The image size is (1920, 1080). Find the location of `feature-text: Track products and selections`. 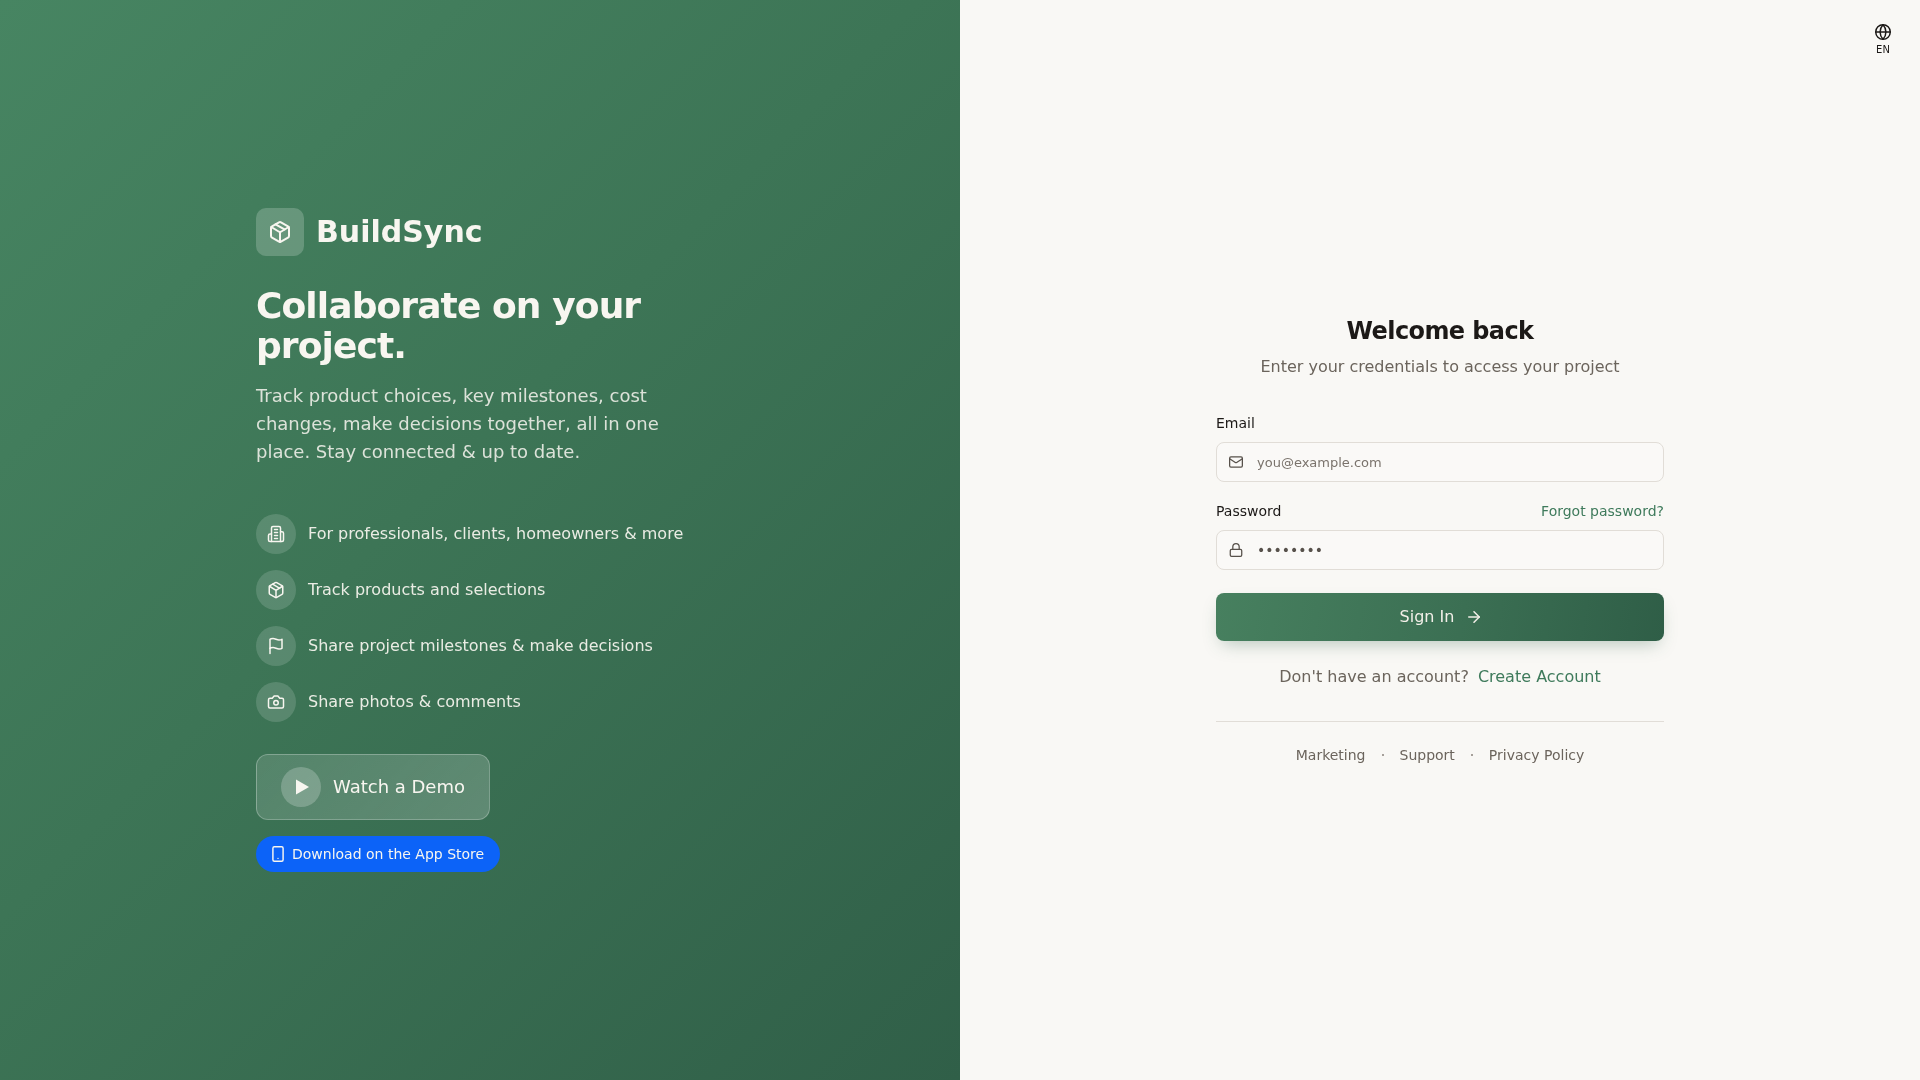

feature-text: Track products and selections is located at coordinates (427, 590).